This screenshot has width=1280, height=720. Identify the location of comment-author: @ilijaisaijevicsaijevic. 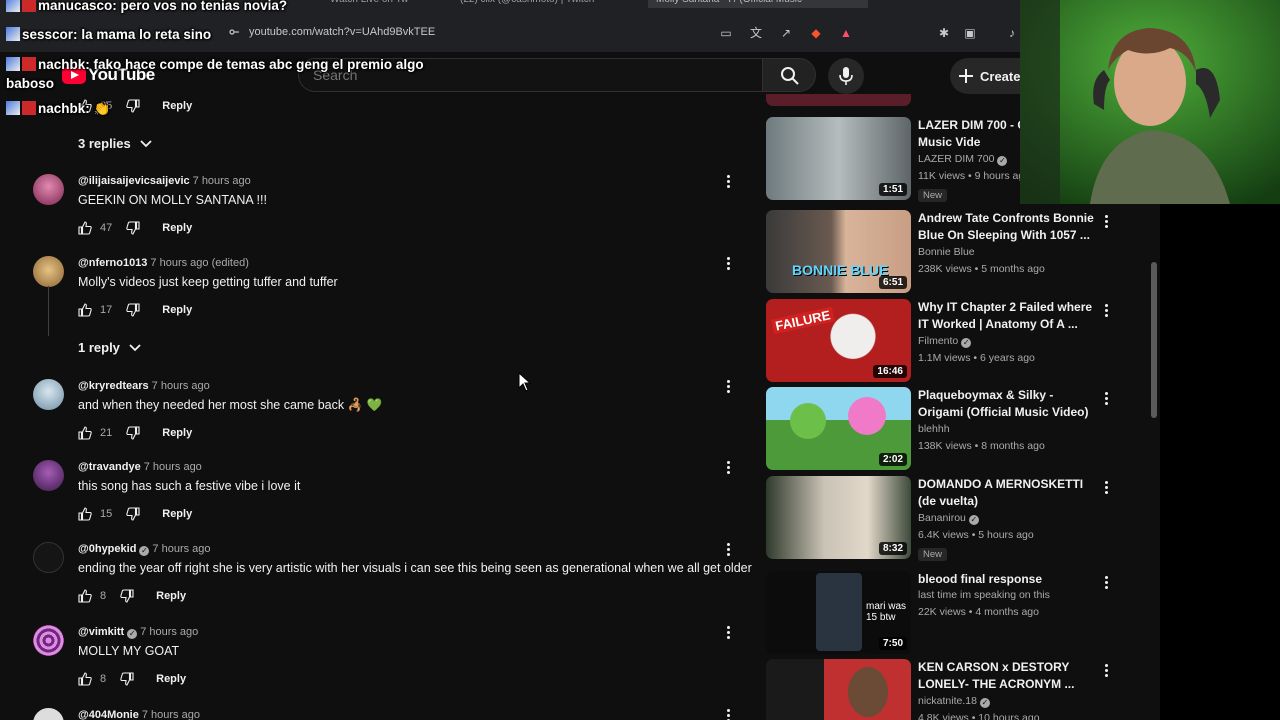
(134, 181).